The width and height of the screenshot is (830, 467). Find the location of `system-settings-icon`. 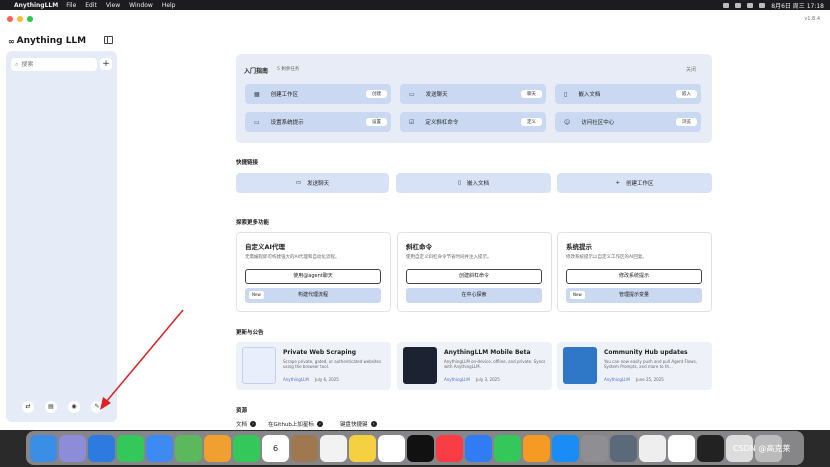

system-settings-icon is located at coordinates (594, 448).